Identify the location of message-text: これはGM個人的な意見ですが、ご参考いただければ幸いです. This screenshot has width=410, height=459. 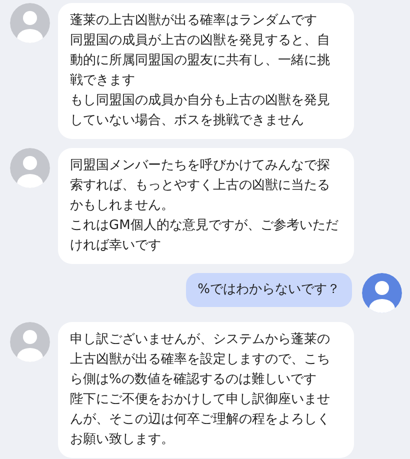
(205, 236).